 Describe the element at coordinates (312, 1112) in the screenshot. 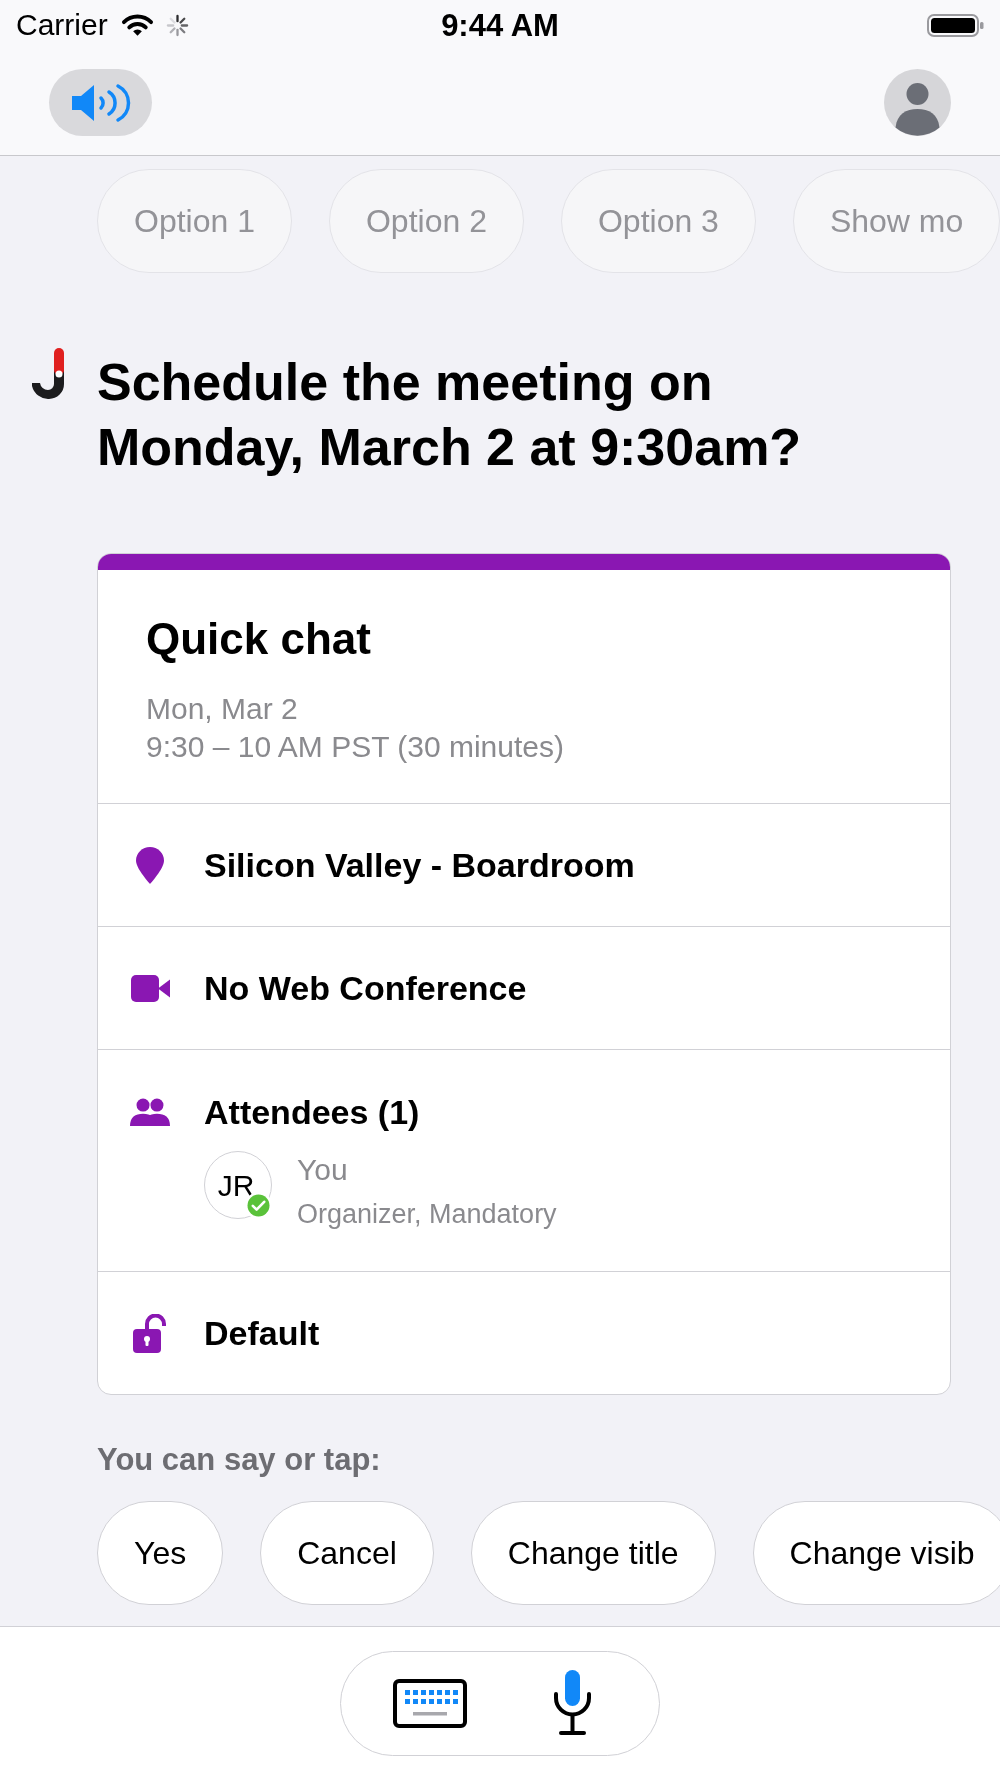

I see `attendees-heading: Attendees (1)` at that location.